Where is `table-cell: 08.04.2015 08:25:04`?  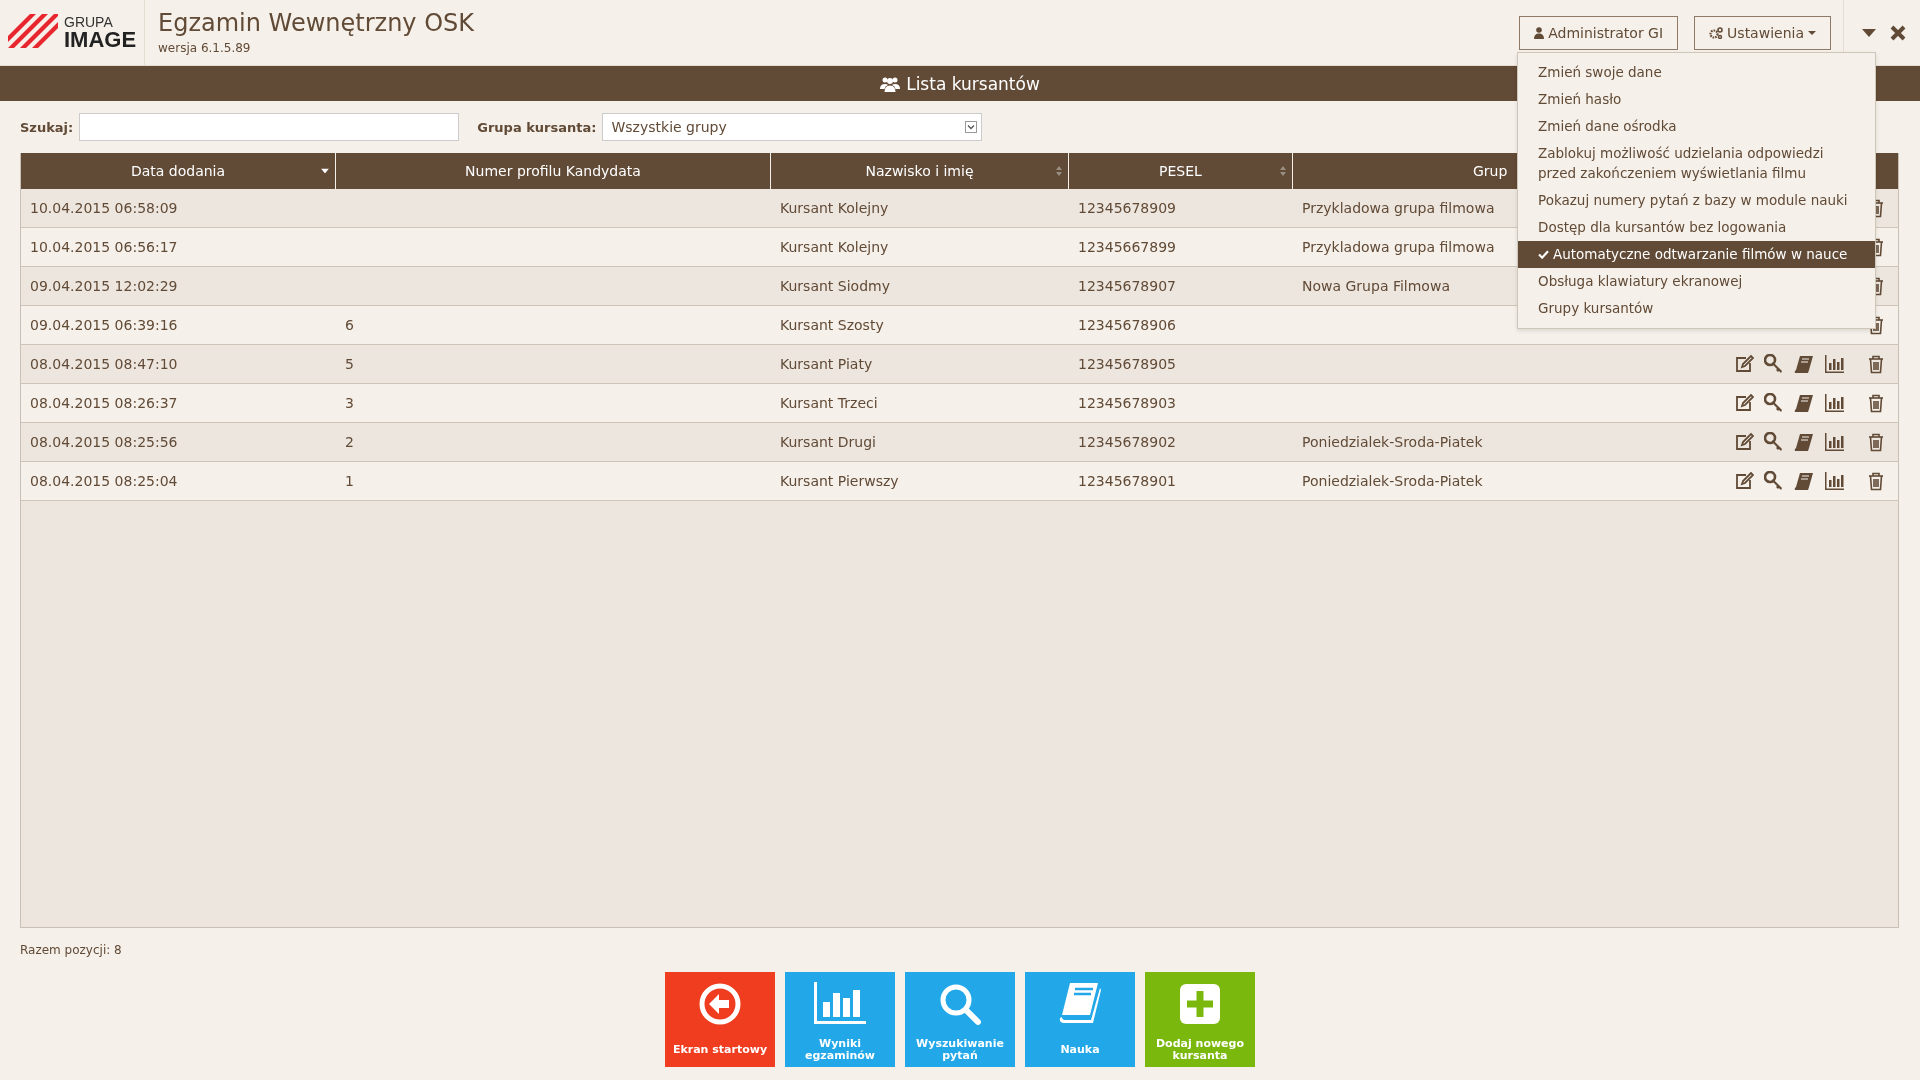
table-cell: 08.04.2015 08:25:04 is located at coordinates (104, 481).